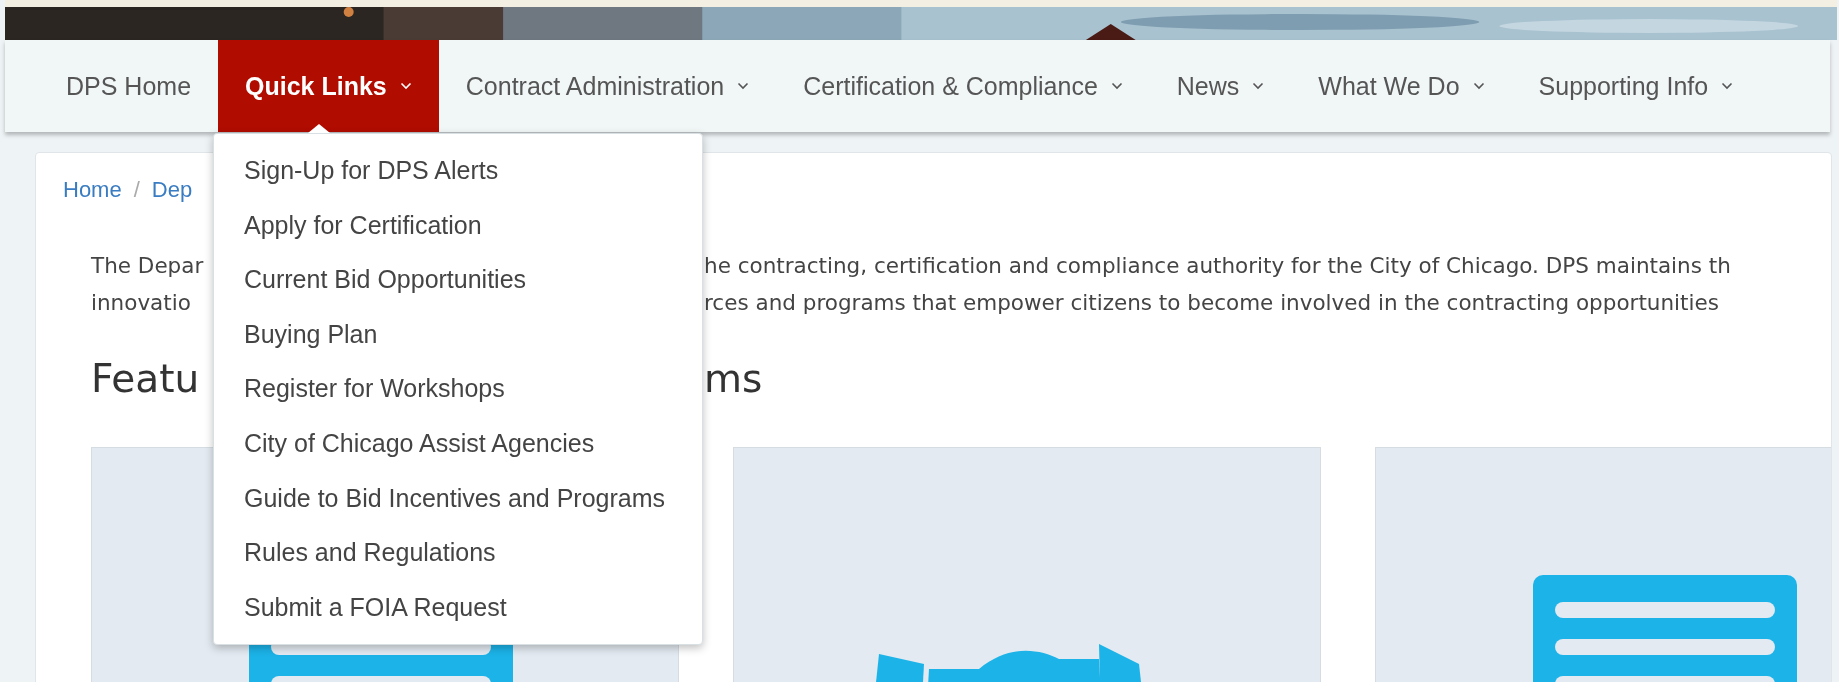  What do you see at coordinates (172, 190) in the screenshot?
I see `breadcrumb-link: Dep` at bounding box center [172, 190].